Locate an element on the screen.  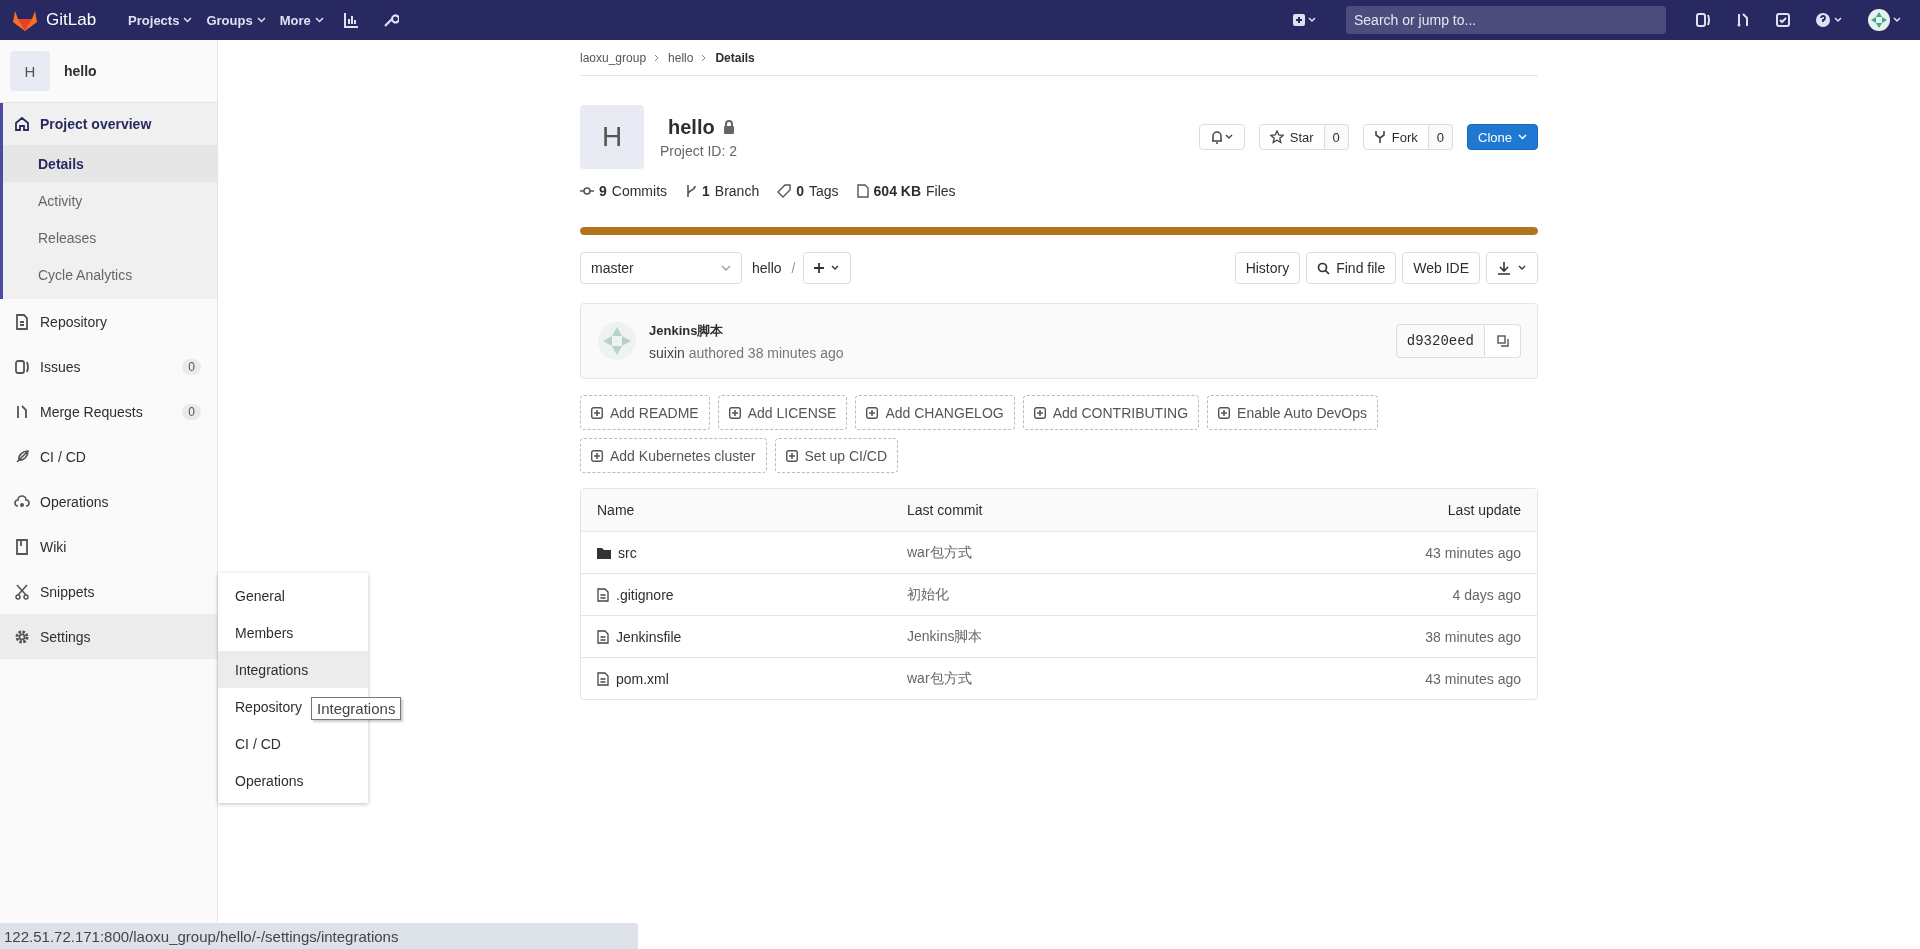
flyout-menu-item: CI / CD is located at coordinates (293, 743).